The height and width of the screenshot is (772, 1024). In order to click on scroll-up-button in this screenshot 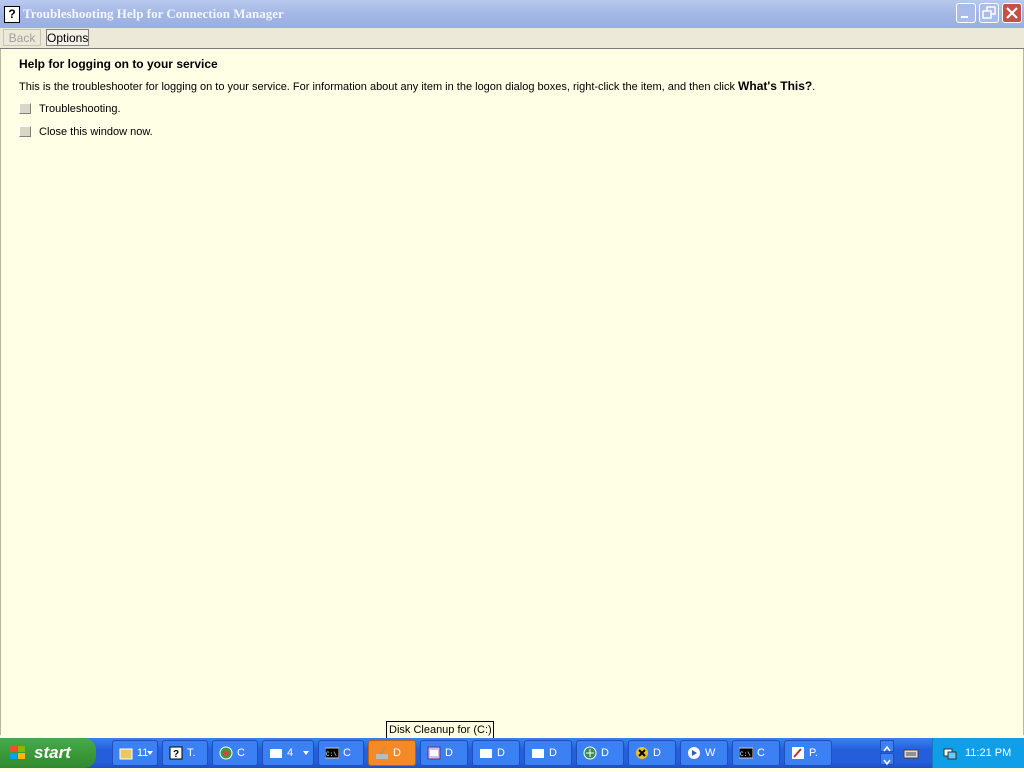, I will do `click(887, 746)`.